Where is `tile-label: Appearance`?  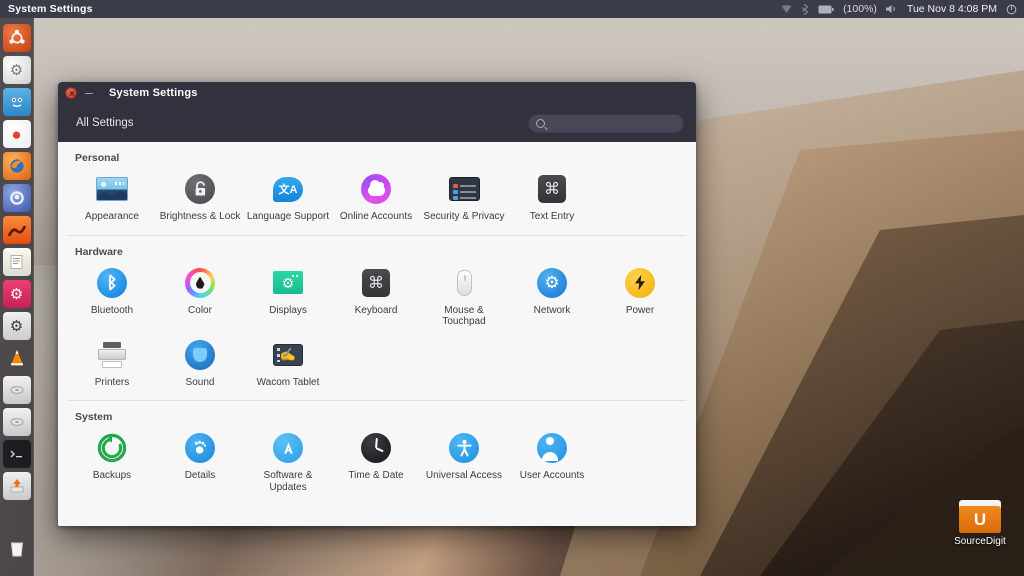
tile-label: Appearance is located at coordinates (112, 216).